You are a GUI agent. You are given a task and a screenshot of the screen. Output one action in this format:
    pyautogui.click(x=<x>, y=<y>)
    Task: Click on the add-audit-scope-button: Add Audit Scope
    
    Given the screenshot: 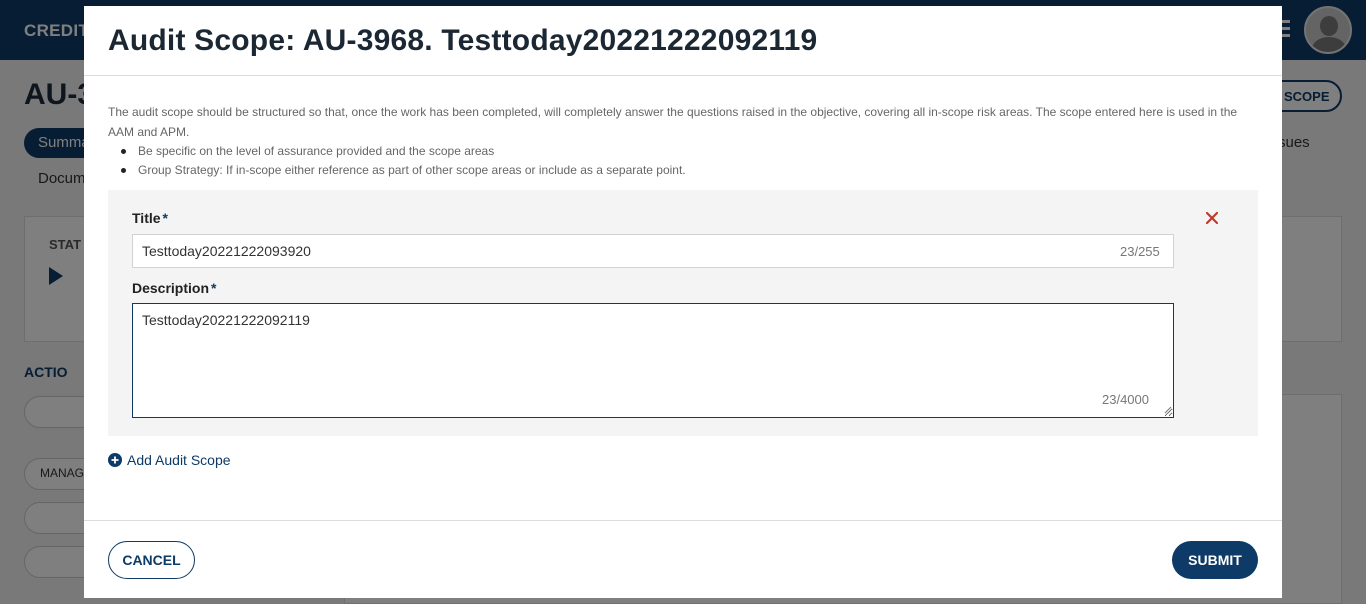 What is the action you would take?
    pyautogui.click(x=169, y=460)
    